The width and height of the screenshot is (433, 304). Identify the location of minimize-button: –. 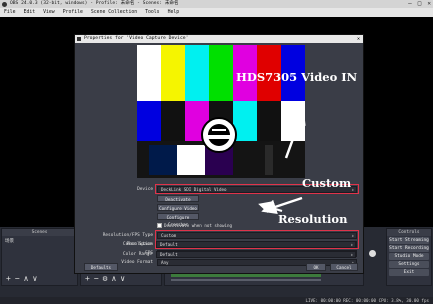
(410, 4).